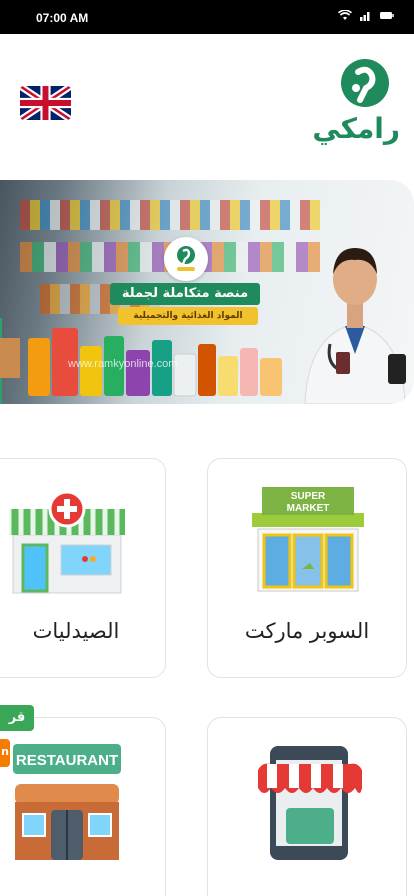 The image size is (414, 896). I want to click on banner-logo, so click(186, 259).